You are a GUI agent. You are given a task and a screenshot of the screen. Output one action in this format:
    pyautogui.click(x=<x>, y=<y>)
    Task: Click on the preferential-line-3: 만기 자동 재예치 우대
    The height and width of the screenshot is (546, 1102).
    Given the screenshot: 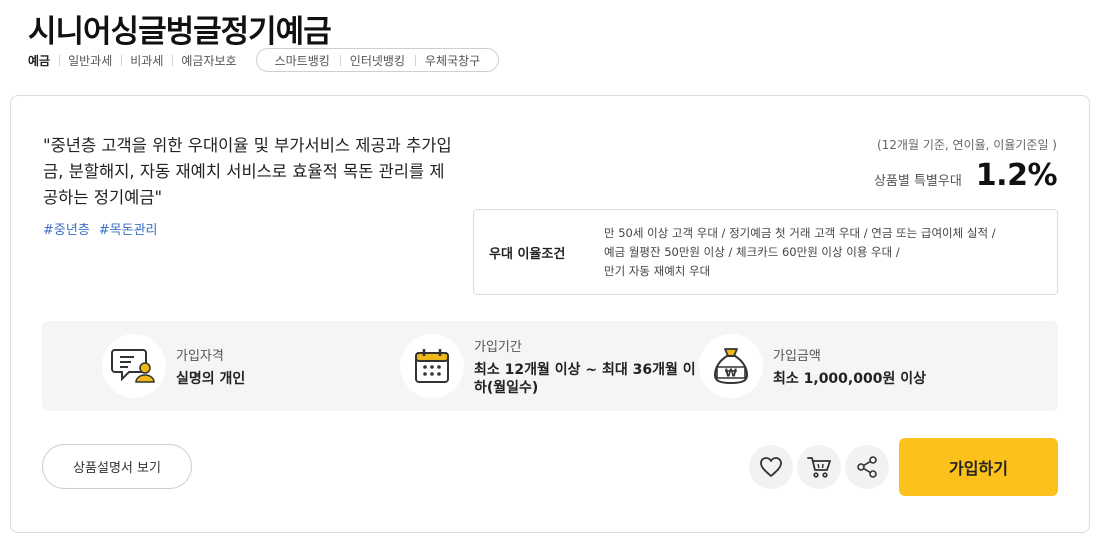 What is the action you would take?
    pyautogui.click(x=657, y=271)
    